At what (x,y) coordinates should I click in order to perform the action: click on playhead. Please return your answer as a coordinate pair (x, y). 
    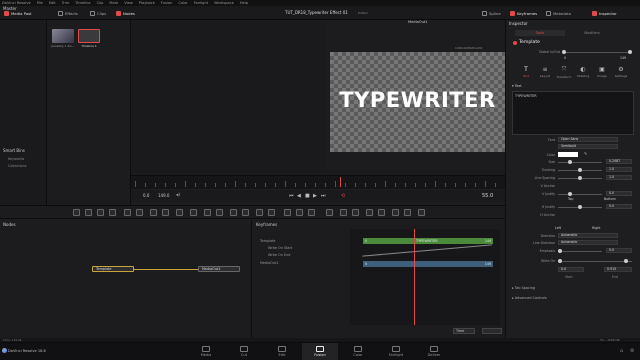
    Looking at the image, I should click on (340, 182).